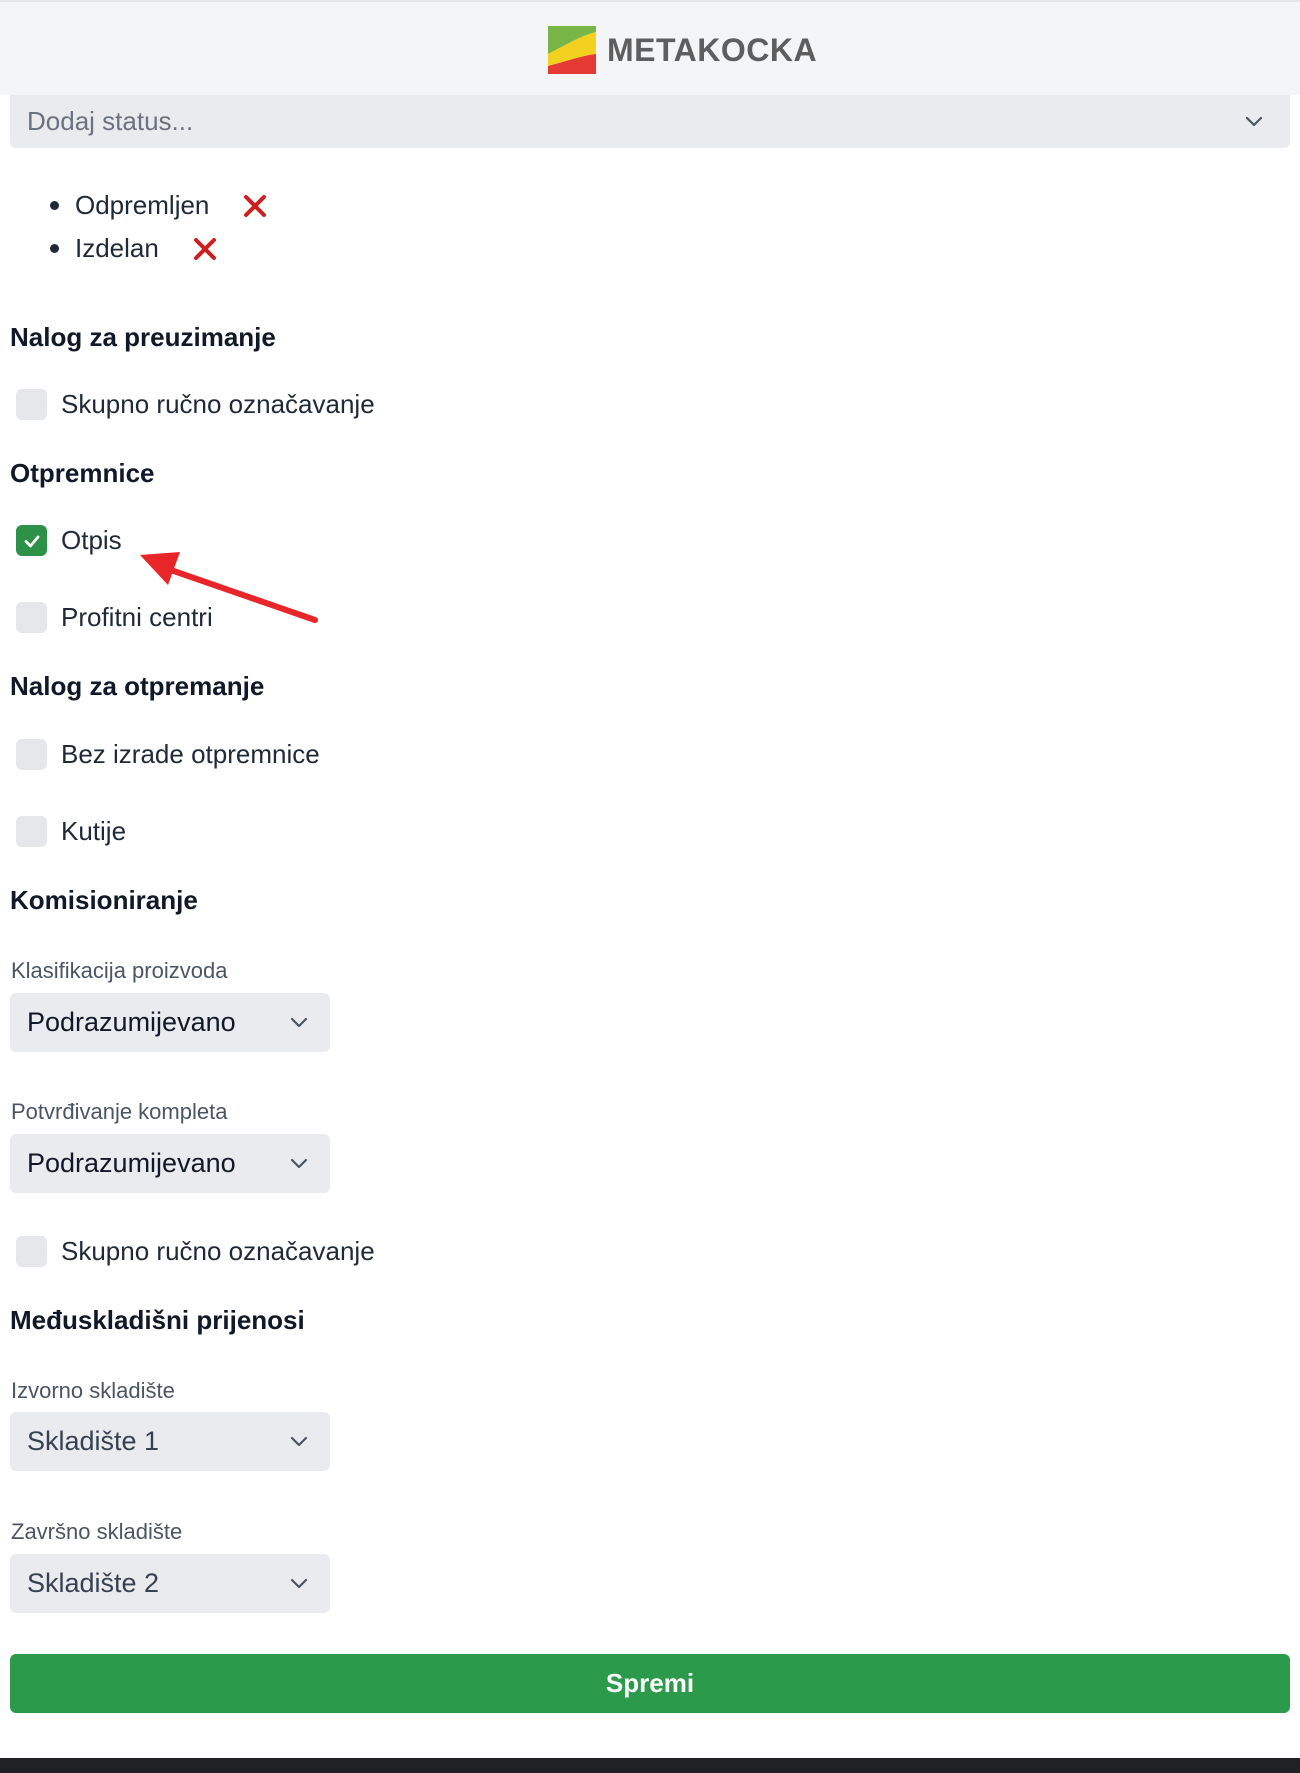 The width and height of the screenshot is (1300, 1773). I want to click on logo-text: METAKOCKA, so click(712, 49).